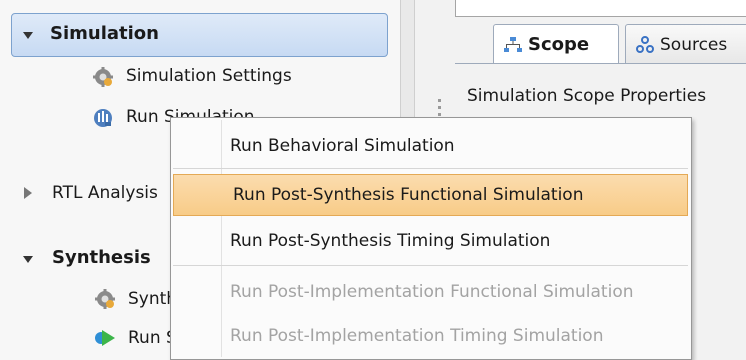 The height and width of the screenshot is (360, 746). Describe the element at coordinates (645, 44) in the screenshot. I see `sources-icon` at that location.